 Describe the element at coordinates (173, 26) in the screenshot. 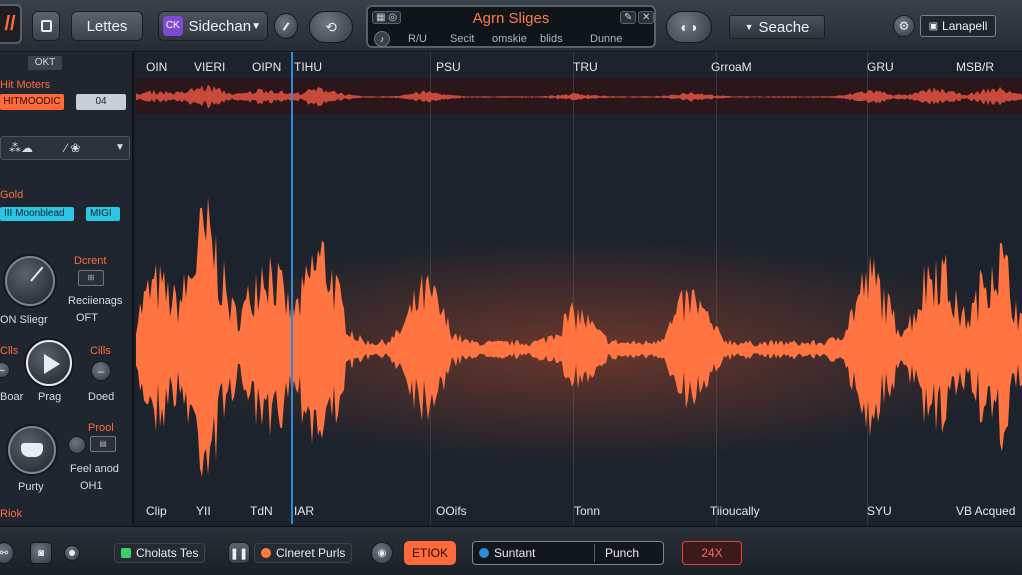

I see `plugin-icon: CK` at that location.